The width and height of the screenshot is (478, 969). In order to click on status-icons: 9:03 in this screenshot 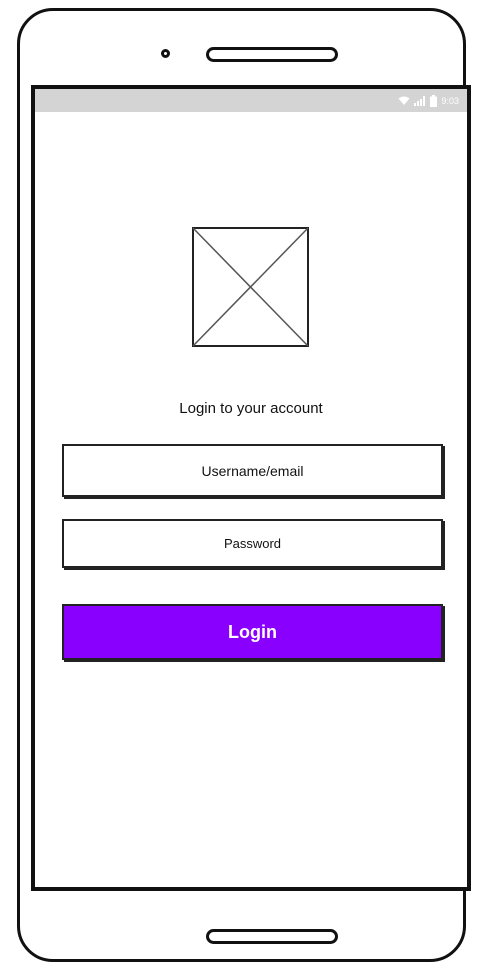, I will do `click(428, 100)`.